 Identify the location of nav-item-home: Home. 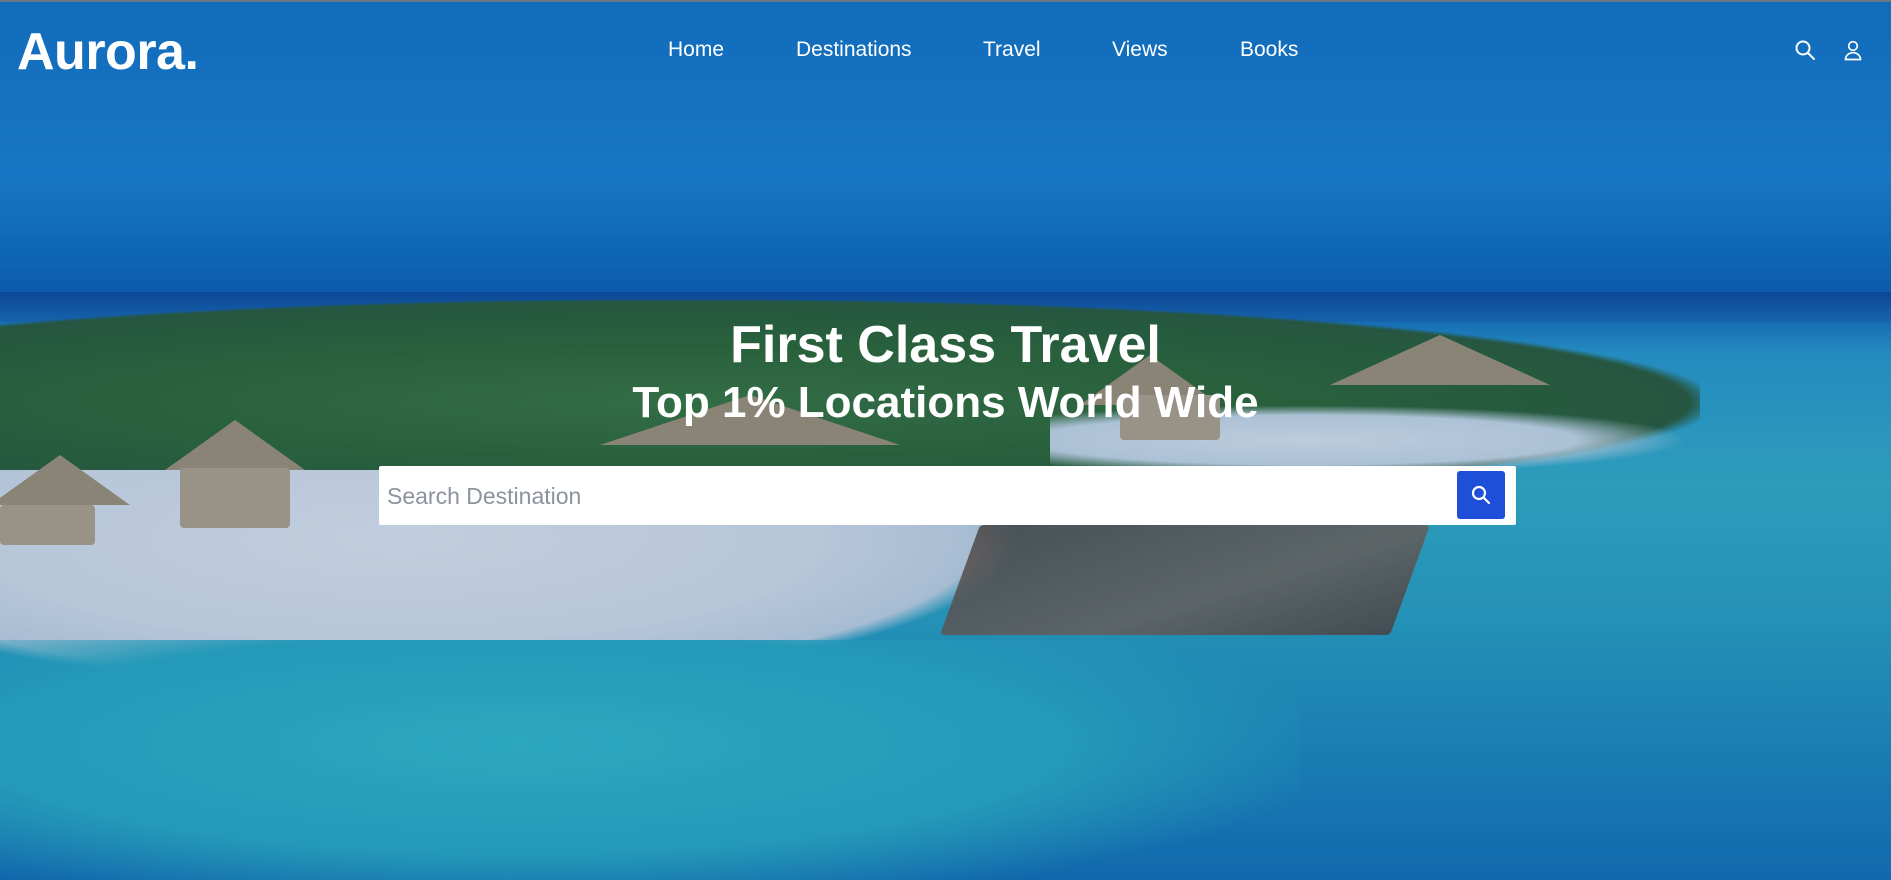
(696, 50).